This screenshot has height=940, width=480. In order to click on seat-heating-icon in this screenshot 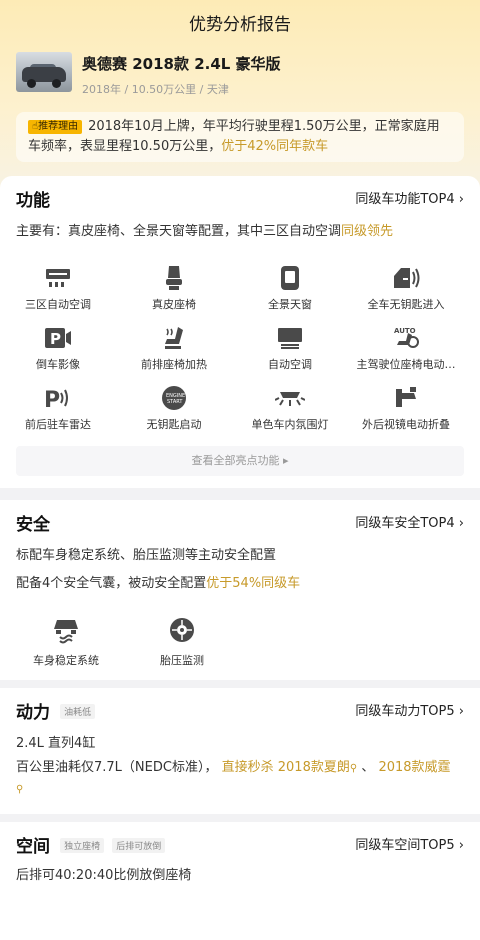, I will do `click(174, 338)`.